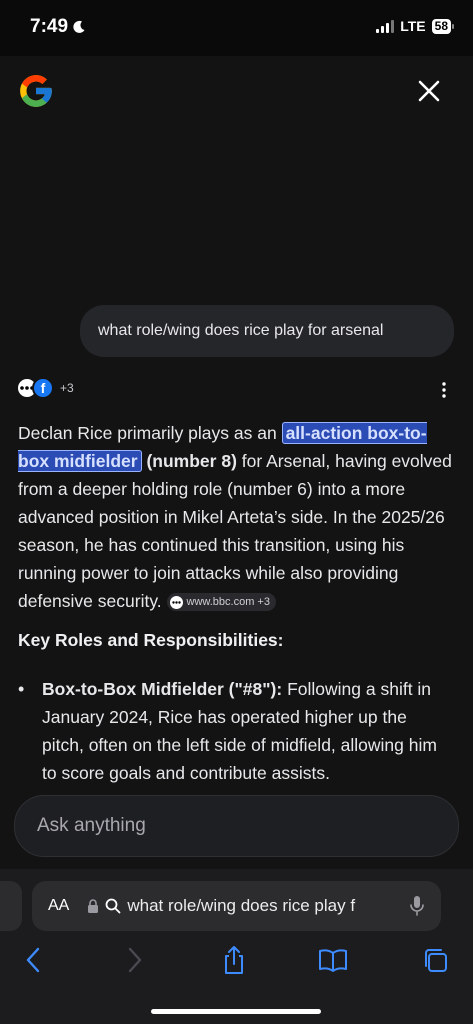 Image resolution: width=473 pixels, height=1024 pixels. I want to click on sources-row: f +3, so click(45, 388).